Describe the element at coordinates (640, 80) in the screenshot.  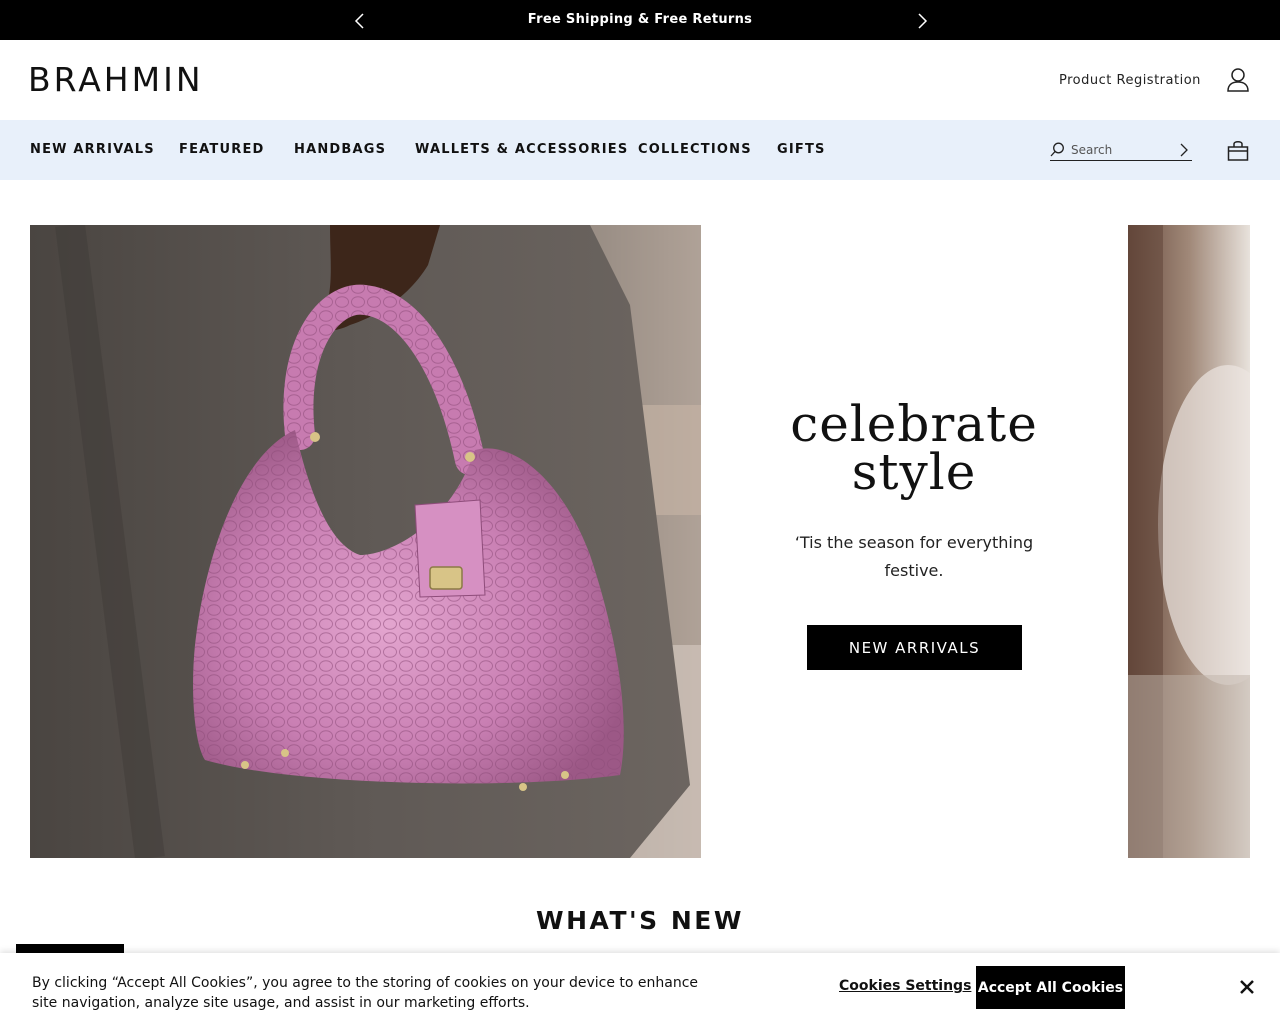
I see `site-header: BRAHMIN Product Registration` at that location.